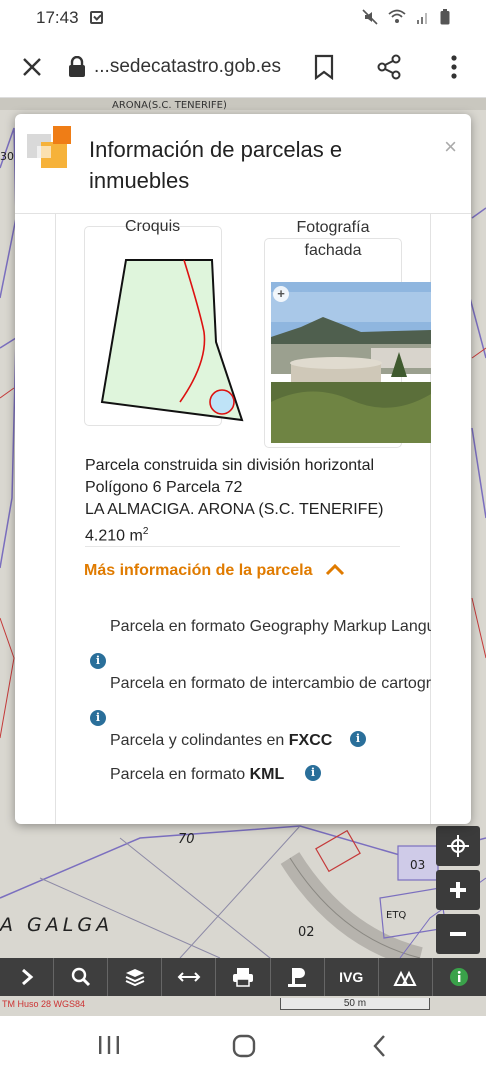 The width and height of the screenshot is (486, 1080). I want to click on buildings-icon, so click(405, 978).